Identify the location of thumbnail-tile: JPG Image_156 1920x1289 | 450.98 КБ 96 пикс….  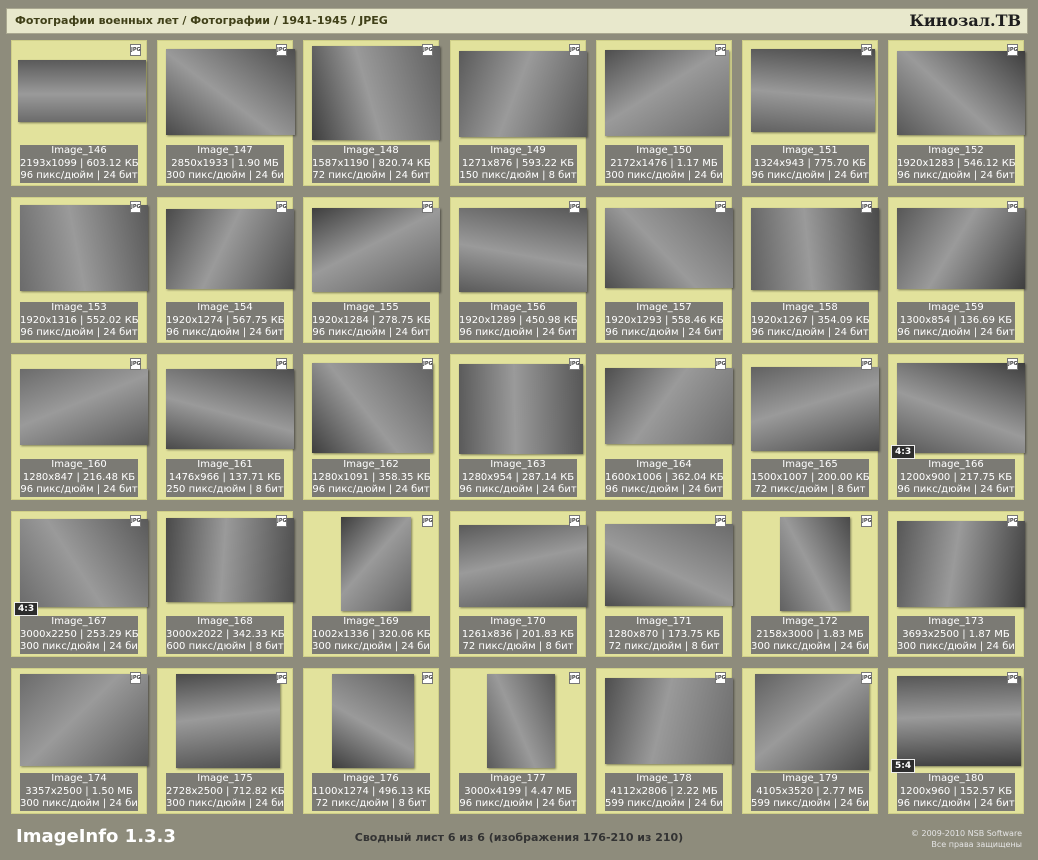
(518, 270).